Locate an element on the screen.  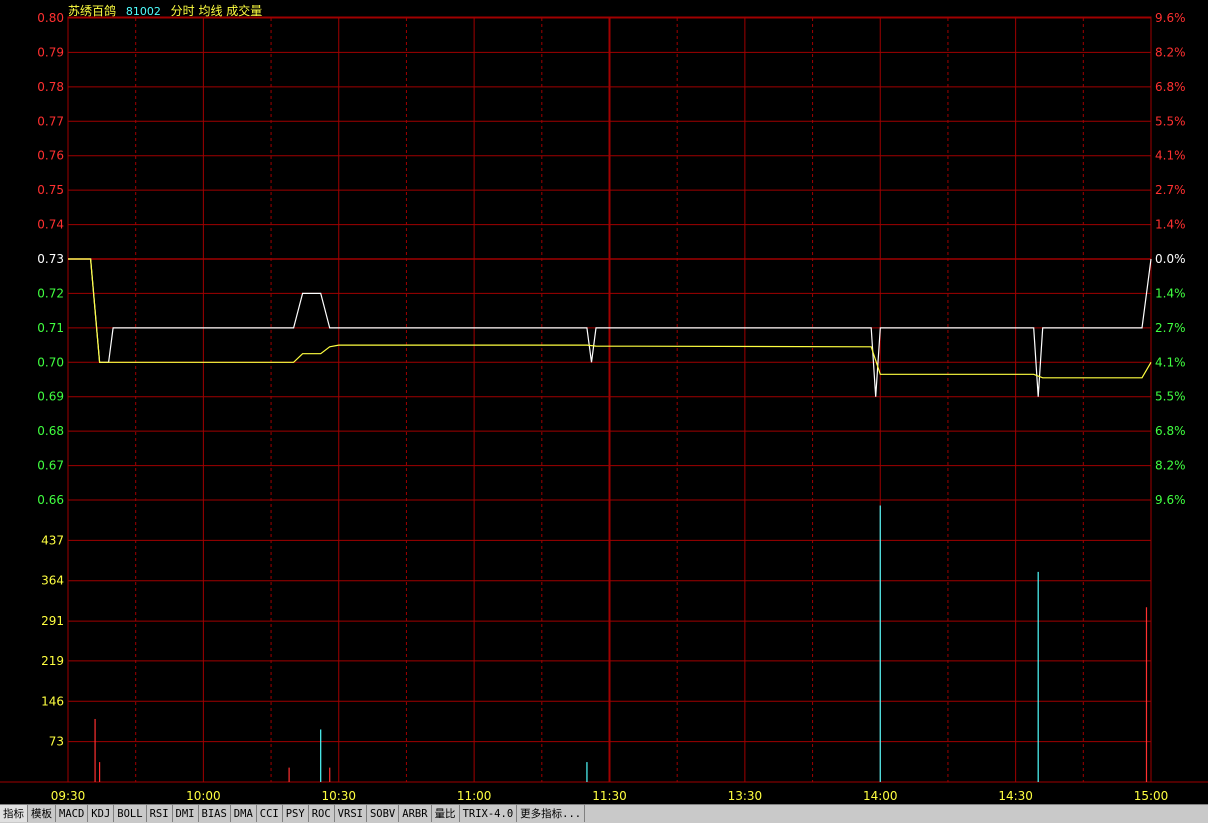
indicator-tab-5: RSI is located at coordinates (160, 813).